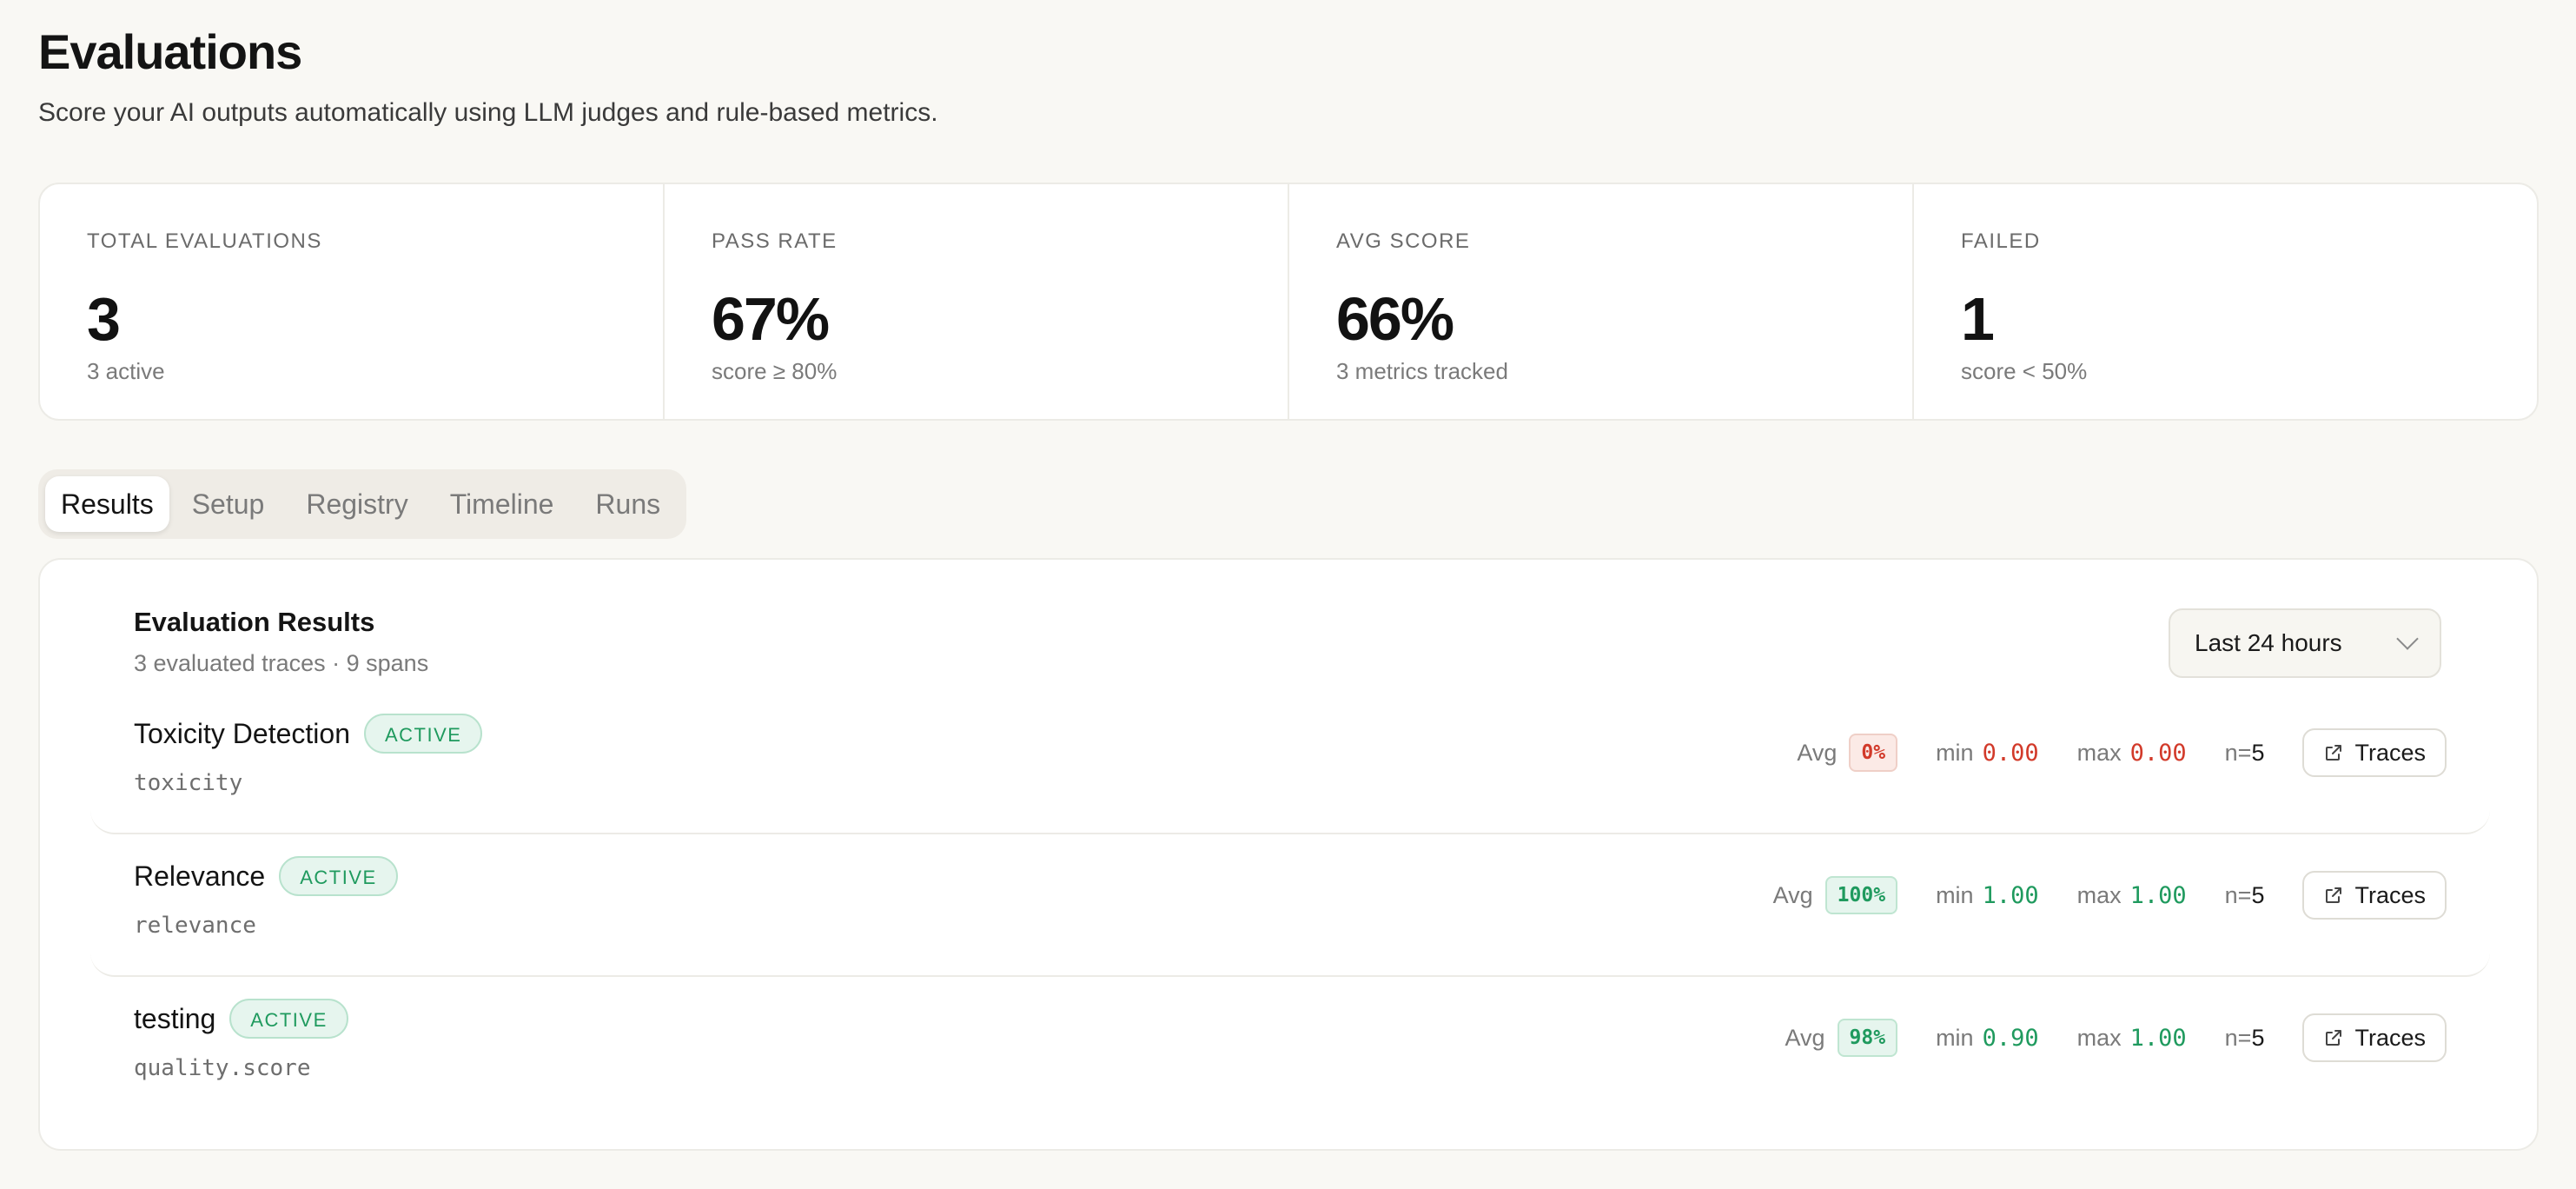 The height and width of the screenshot is (1189, 2576). What do you see at coordinates (195, 926) in the screenshot?
I see `metric-key: relevance` at bounding box center [195, 926].